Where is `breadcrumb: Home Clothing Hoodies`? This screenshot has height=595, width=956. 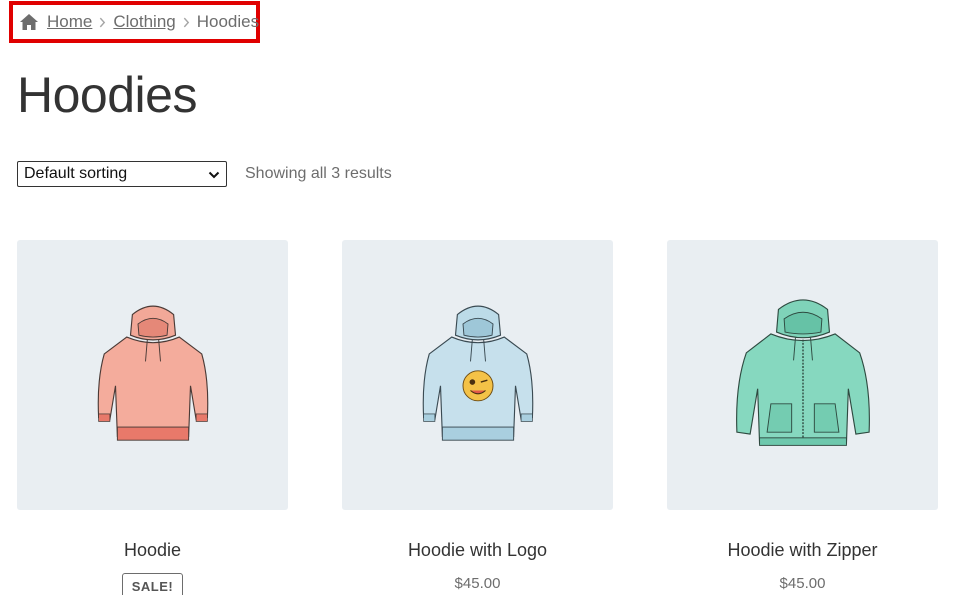
breadcrumb: Home Clothing Hoodies is located at coordinates (134, 22).